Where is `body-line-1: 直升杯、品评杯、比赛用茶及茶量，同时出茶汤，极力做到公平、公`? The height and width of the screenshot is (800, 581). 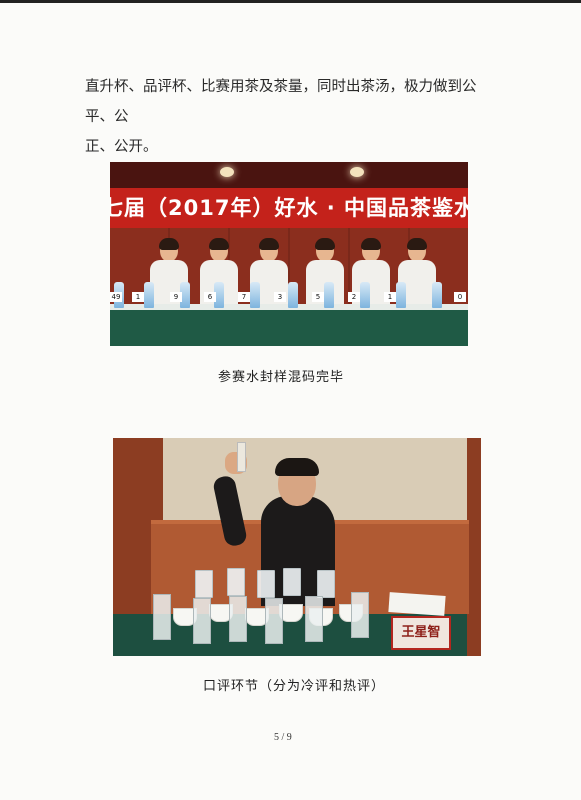
body-line-1: 直升杯、品评杯、比赛用茶及茶量，同时出茶汤，极力做到公平、公 is located at coordinates (281, 102).